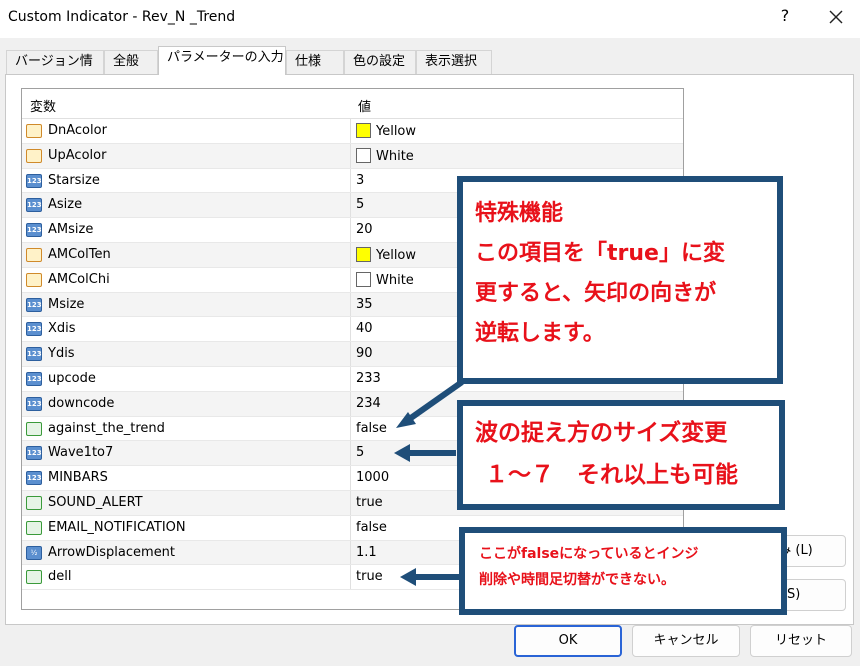 This screenshot has height=666, width=860. I want to click on parameter-name: Ydis, so click(61, 354).